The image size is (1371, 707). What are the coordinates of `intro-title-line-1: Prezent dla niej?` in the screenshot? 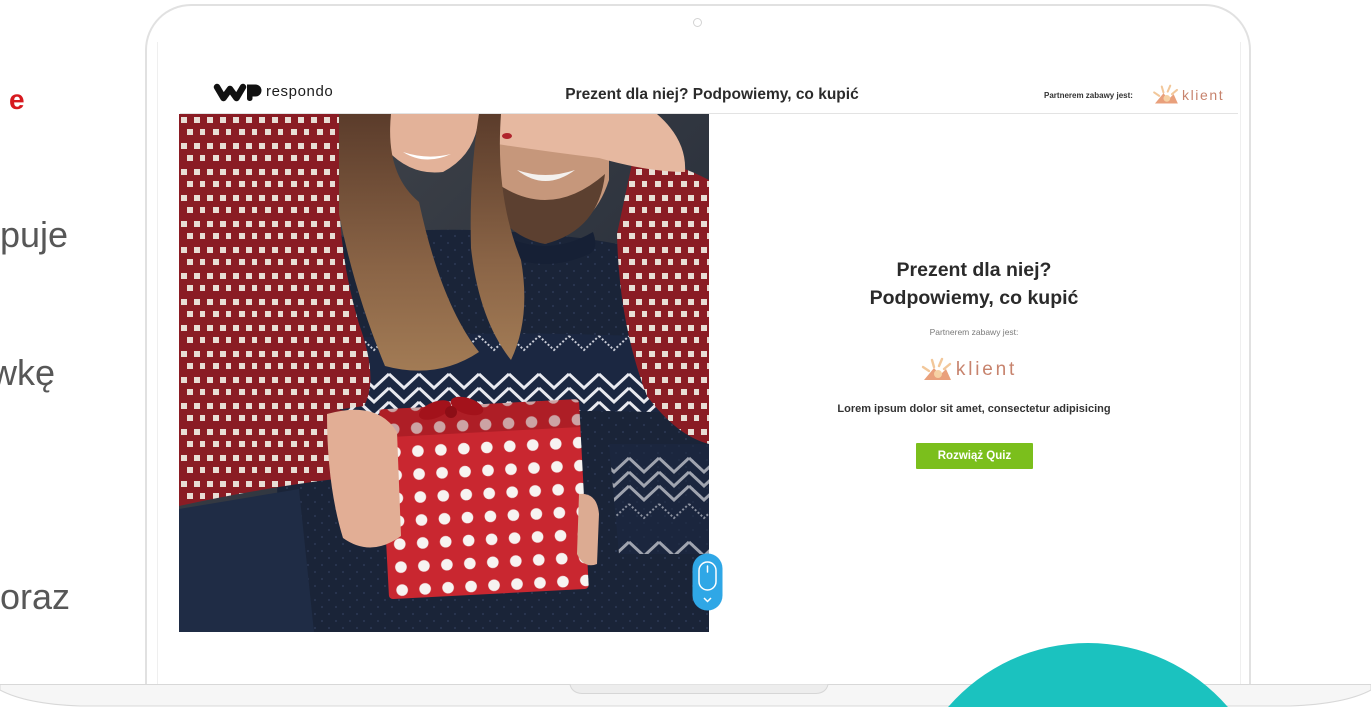 It's located at (974, 270).